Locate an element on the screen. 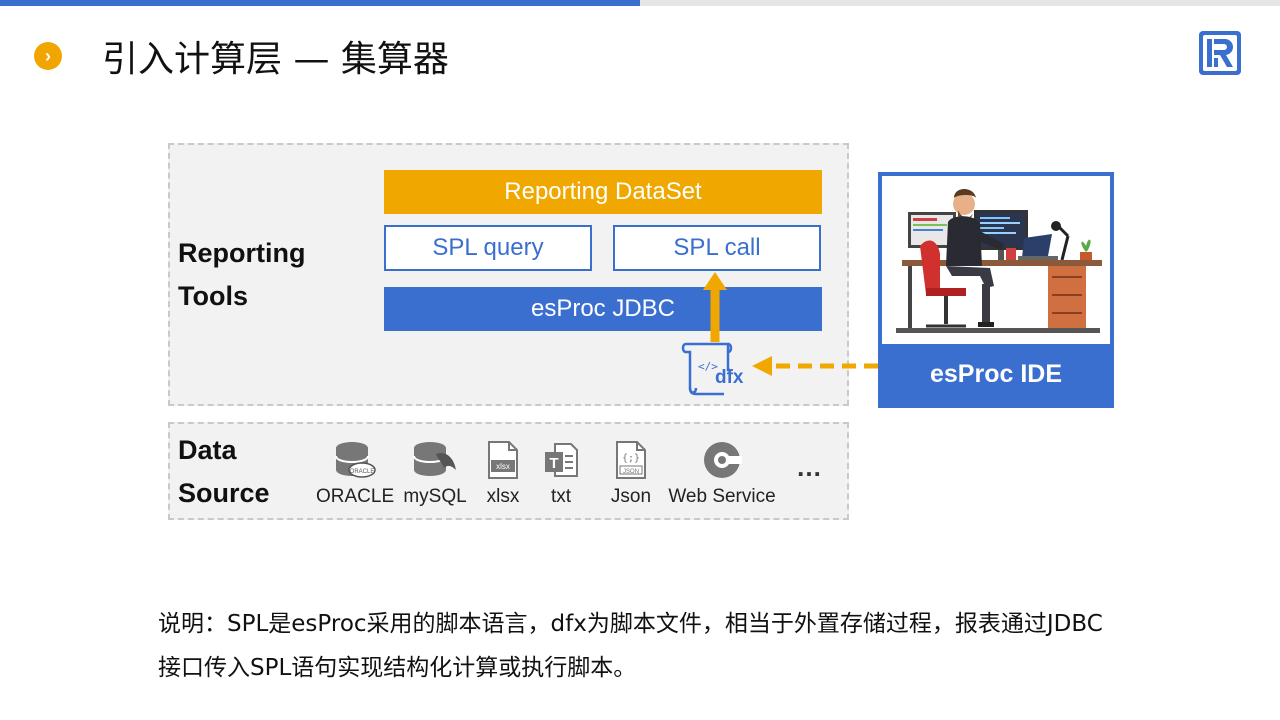 The image size is (1280, 720). esproc-ide-card: esProc IDE is located at coordinates (996, 290).